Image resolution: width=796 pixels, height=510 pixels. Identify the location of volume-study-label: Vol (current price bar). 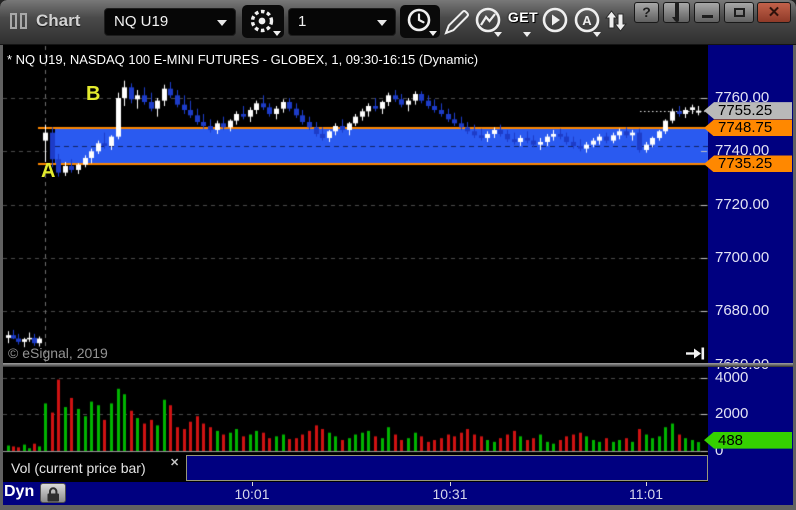
(78, 468).